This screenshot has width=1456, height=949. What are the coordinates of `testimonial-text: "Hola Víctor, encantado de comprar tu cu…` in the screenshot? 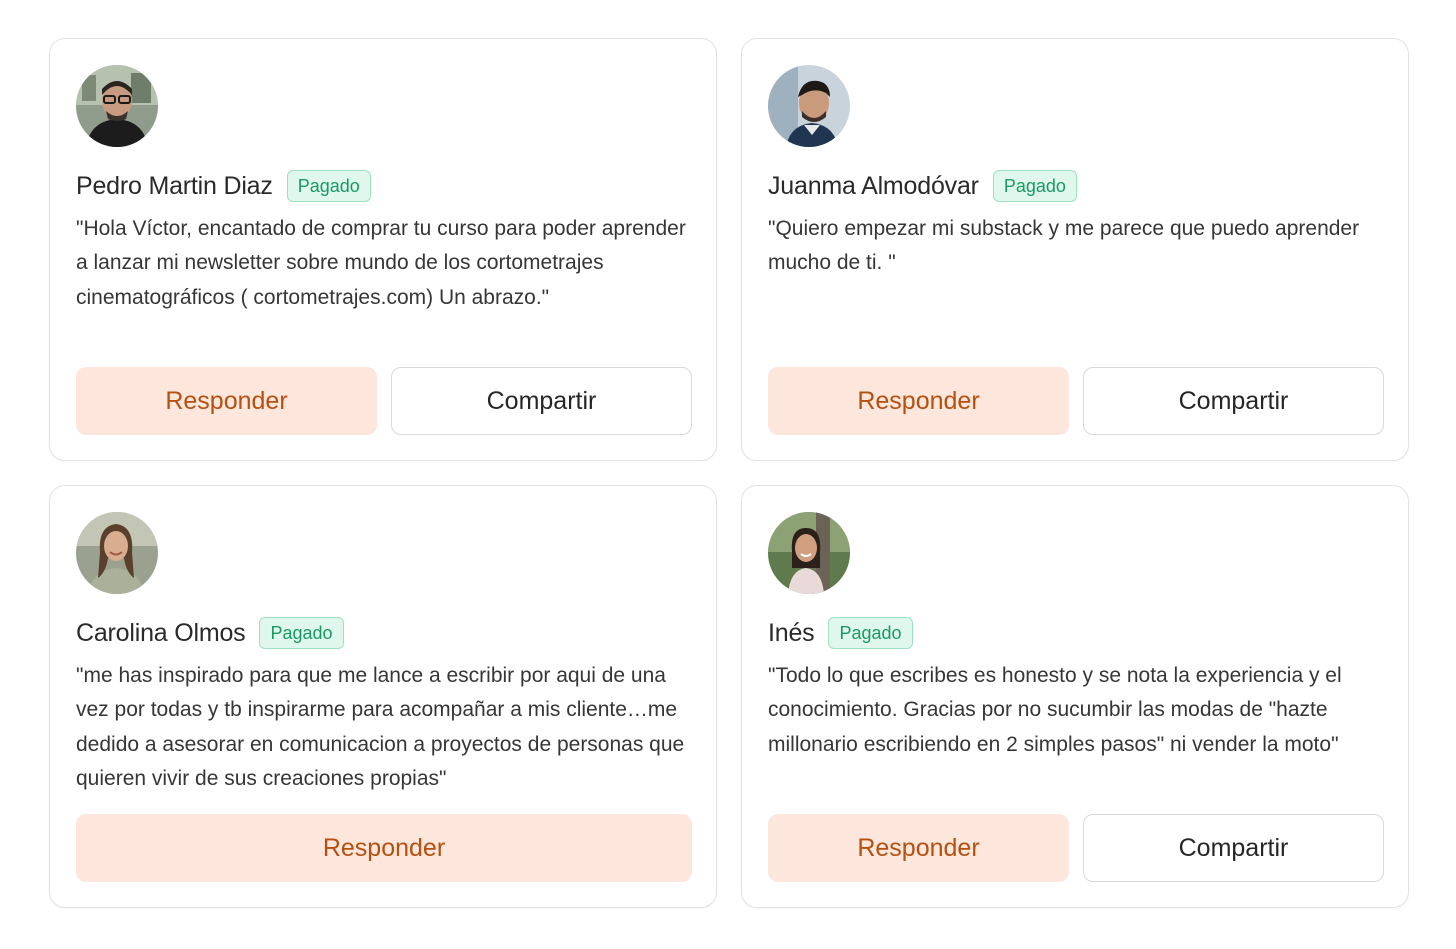 It's located at (381, 263).